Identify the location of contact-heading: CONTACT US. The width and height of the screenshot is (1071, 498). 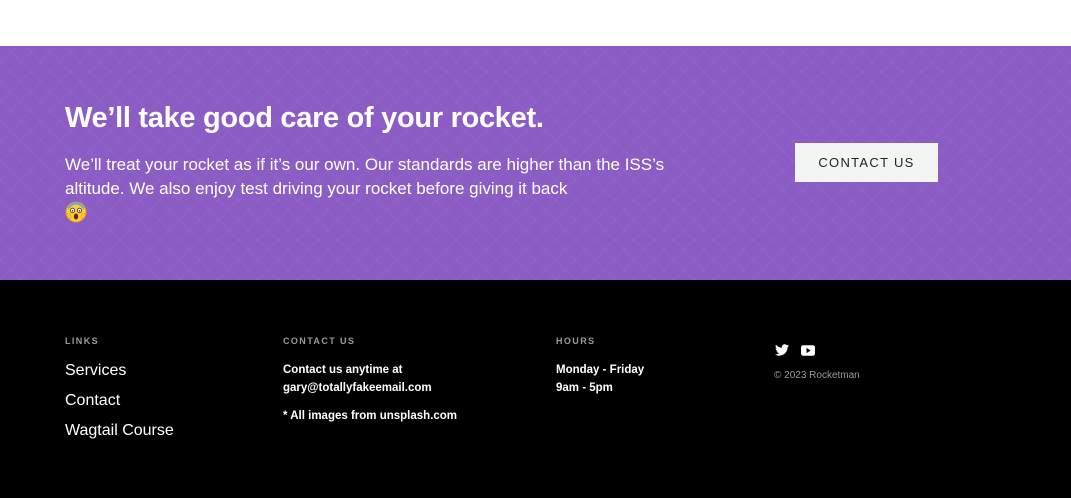
(319, 341).